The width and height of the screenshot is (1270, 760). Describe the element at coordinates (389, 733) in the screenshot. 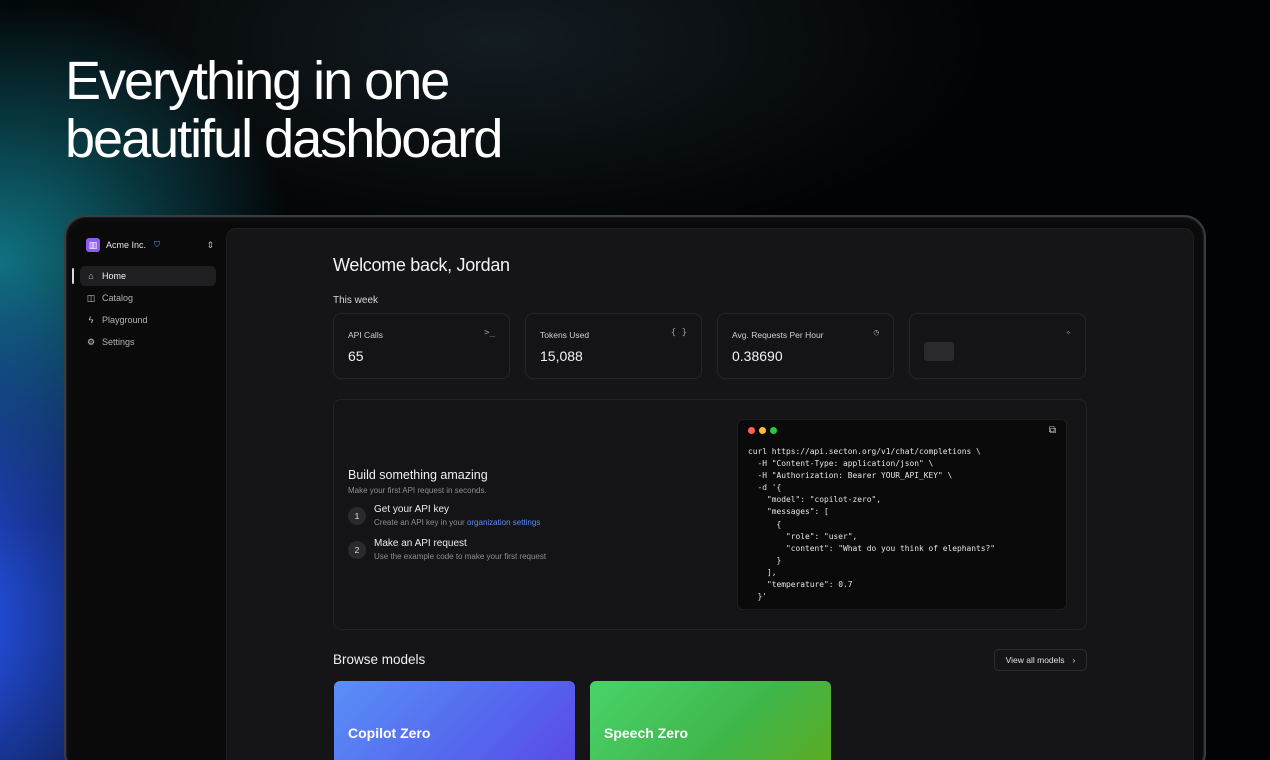

I see `model-name: Copilot Zero` at that location.